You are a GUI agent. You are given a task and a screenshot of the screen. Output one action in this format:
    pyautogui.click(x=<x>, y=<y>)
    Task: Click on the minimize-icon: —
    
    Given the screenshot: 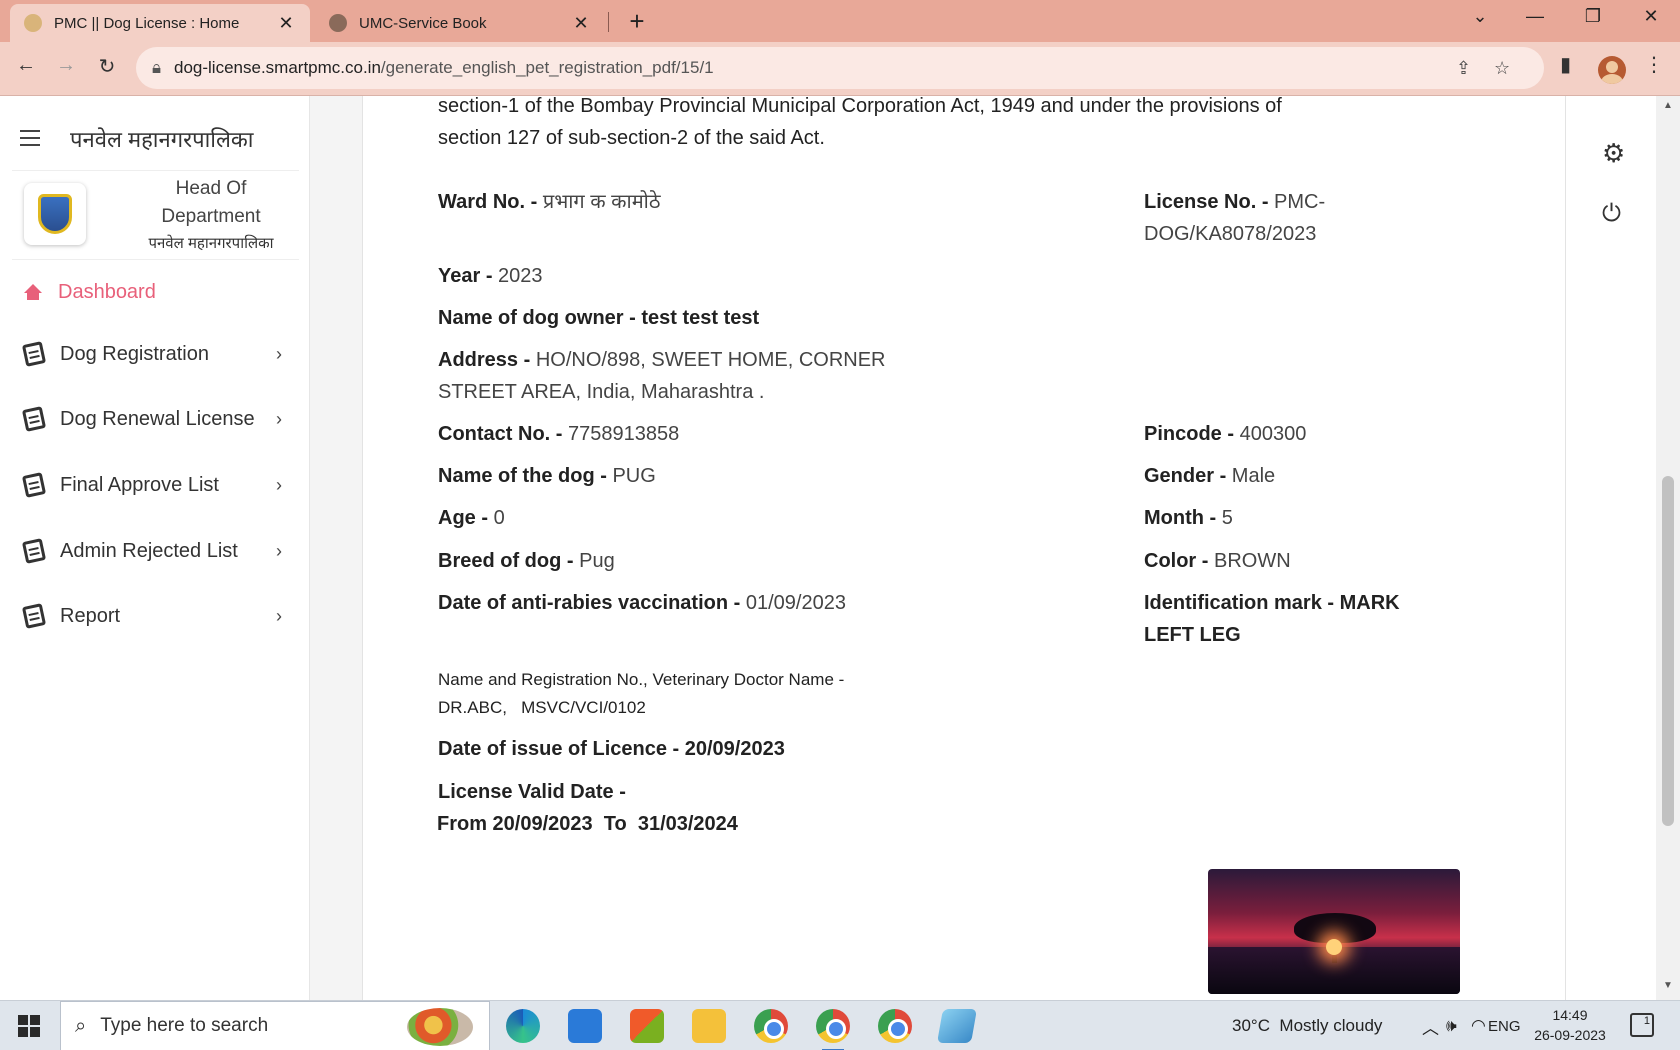 What is the action you would take?
    pyautogui.click(x=1535, y=16)
    